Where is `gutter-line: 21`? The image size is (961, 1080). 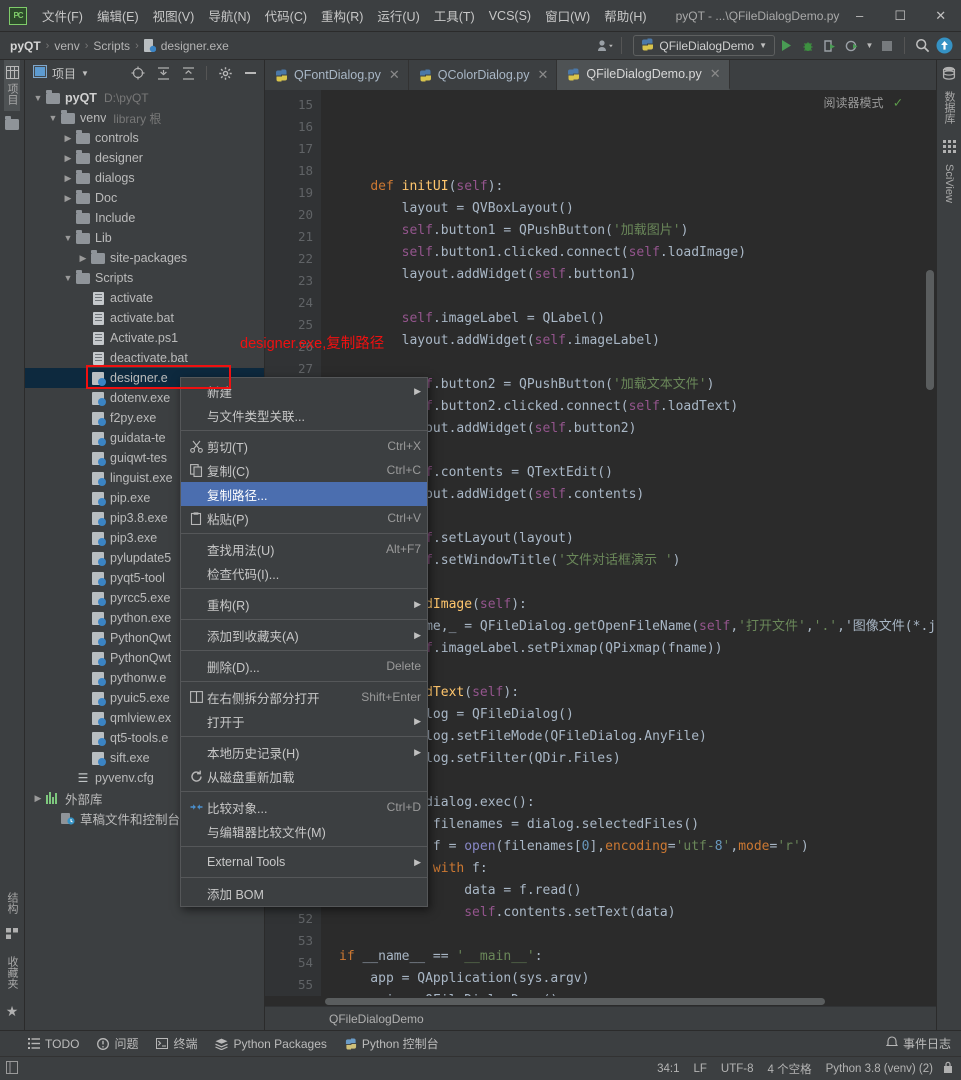
gutter-line: 21 is located at coordinates (293, 237).